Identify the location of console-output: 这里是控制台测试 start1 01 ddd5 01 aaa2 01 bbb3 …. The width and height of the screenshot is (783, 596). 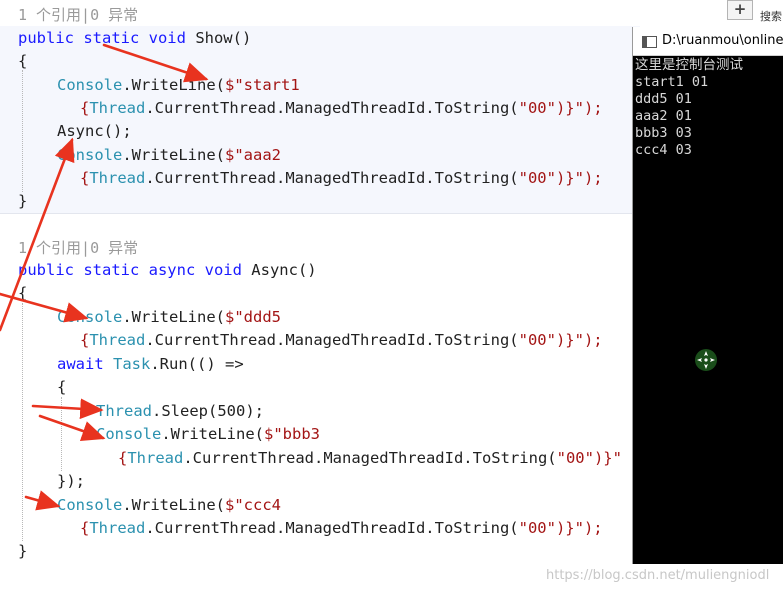
(709, 108).